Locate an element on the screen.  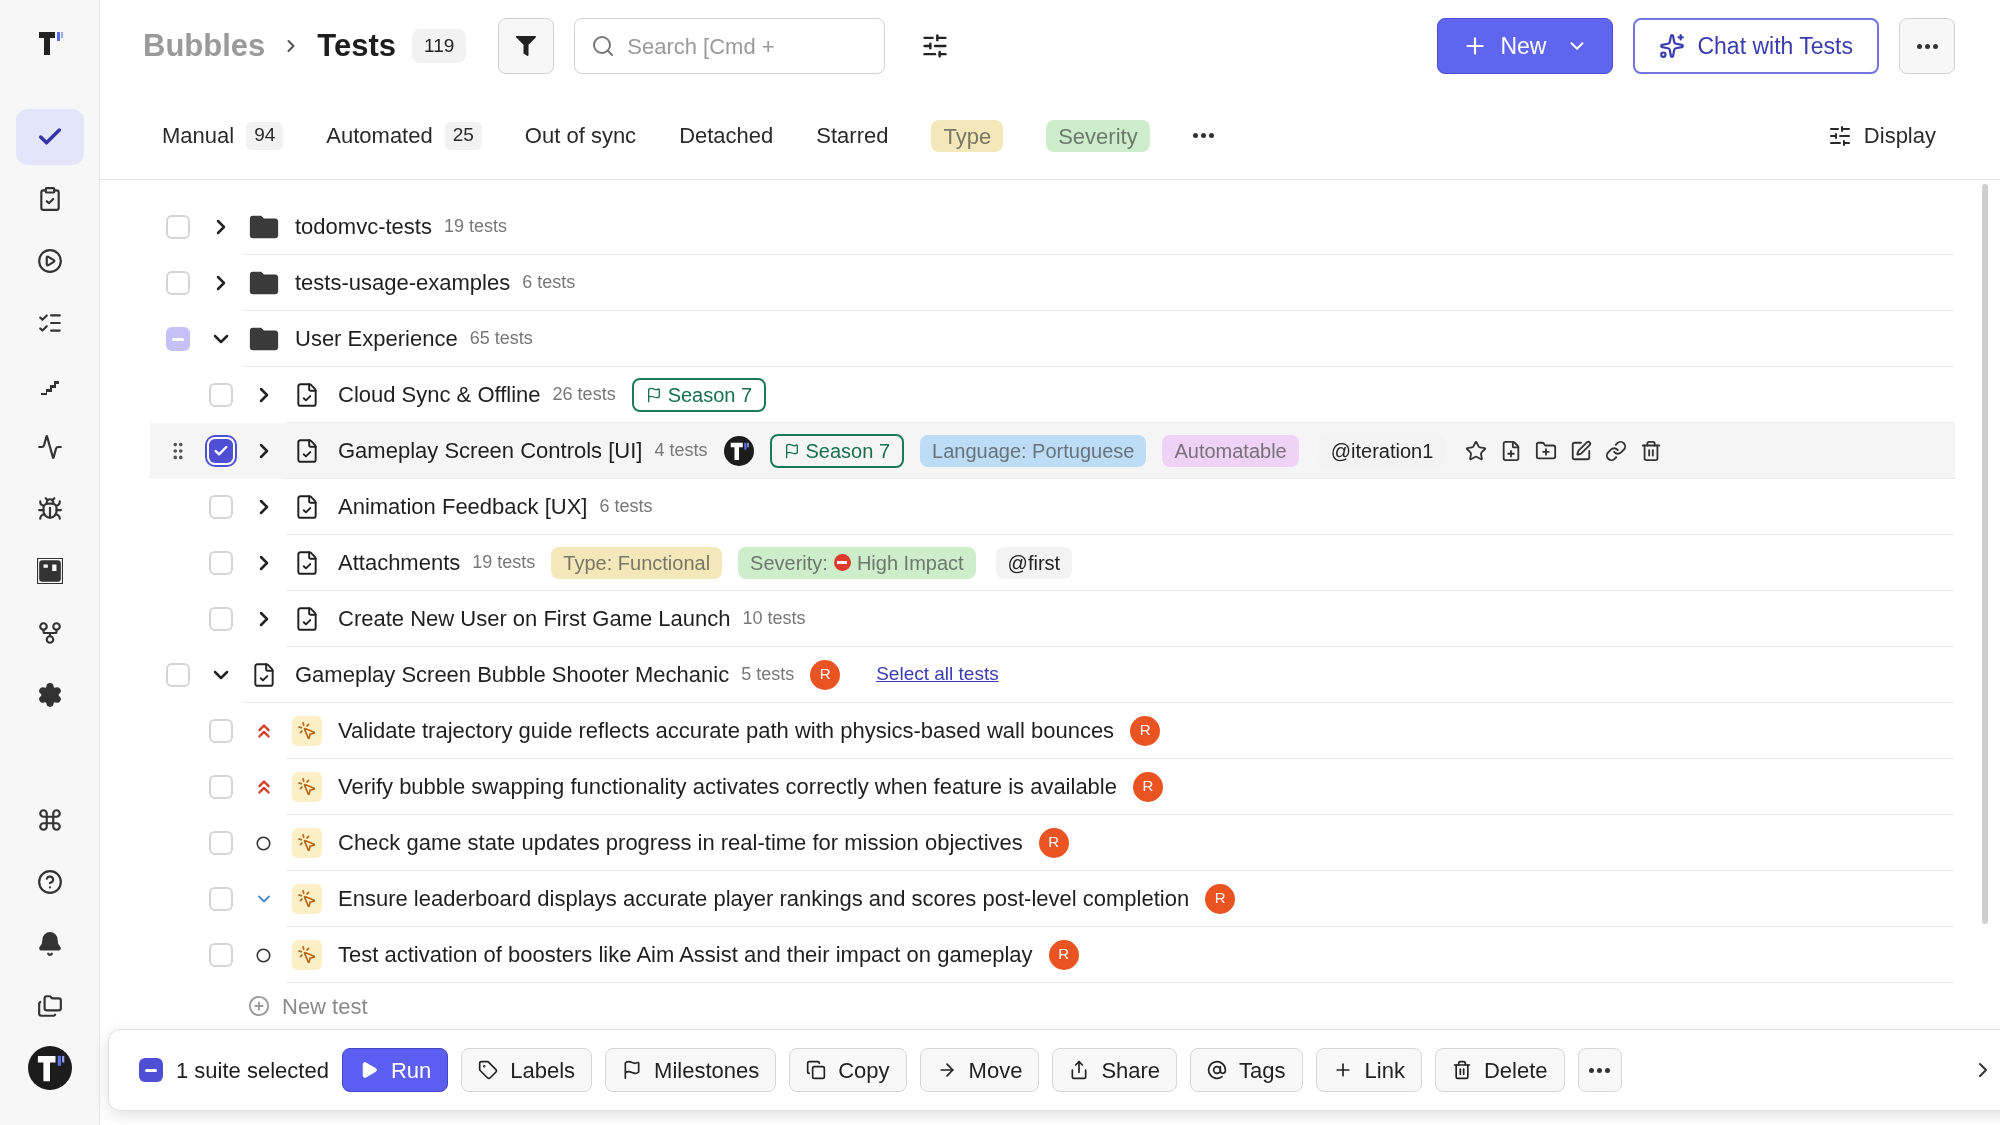
action-button: Milestones is located at coordinates (691, 1070).